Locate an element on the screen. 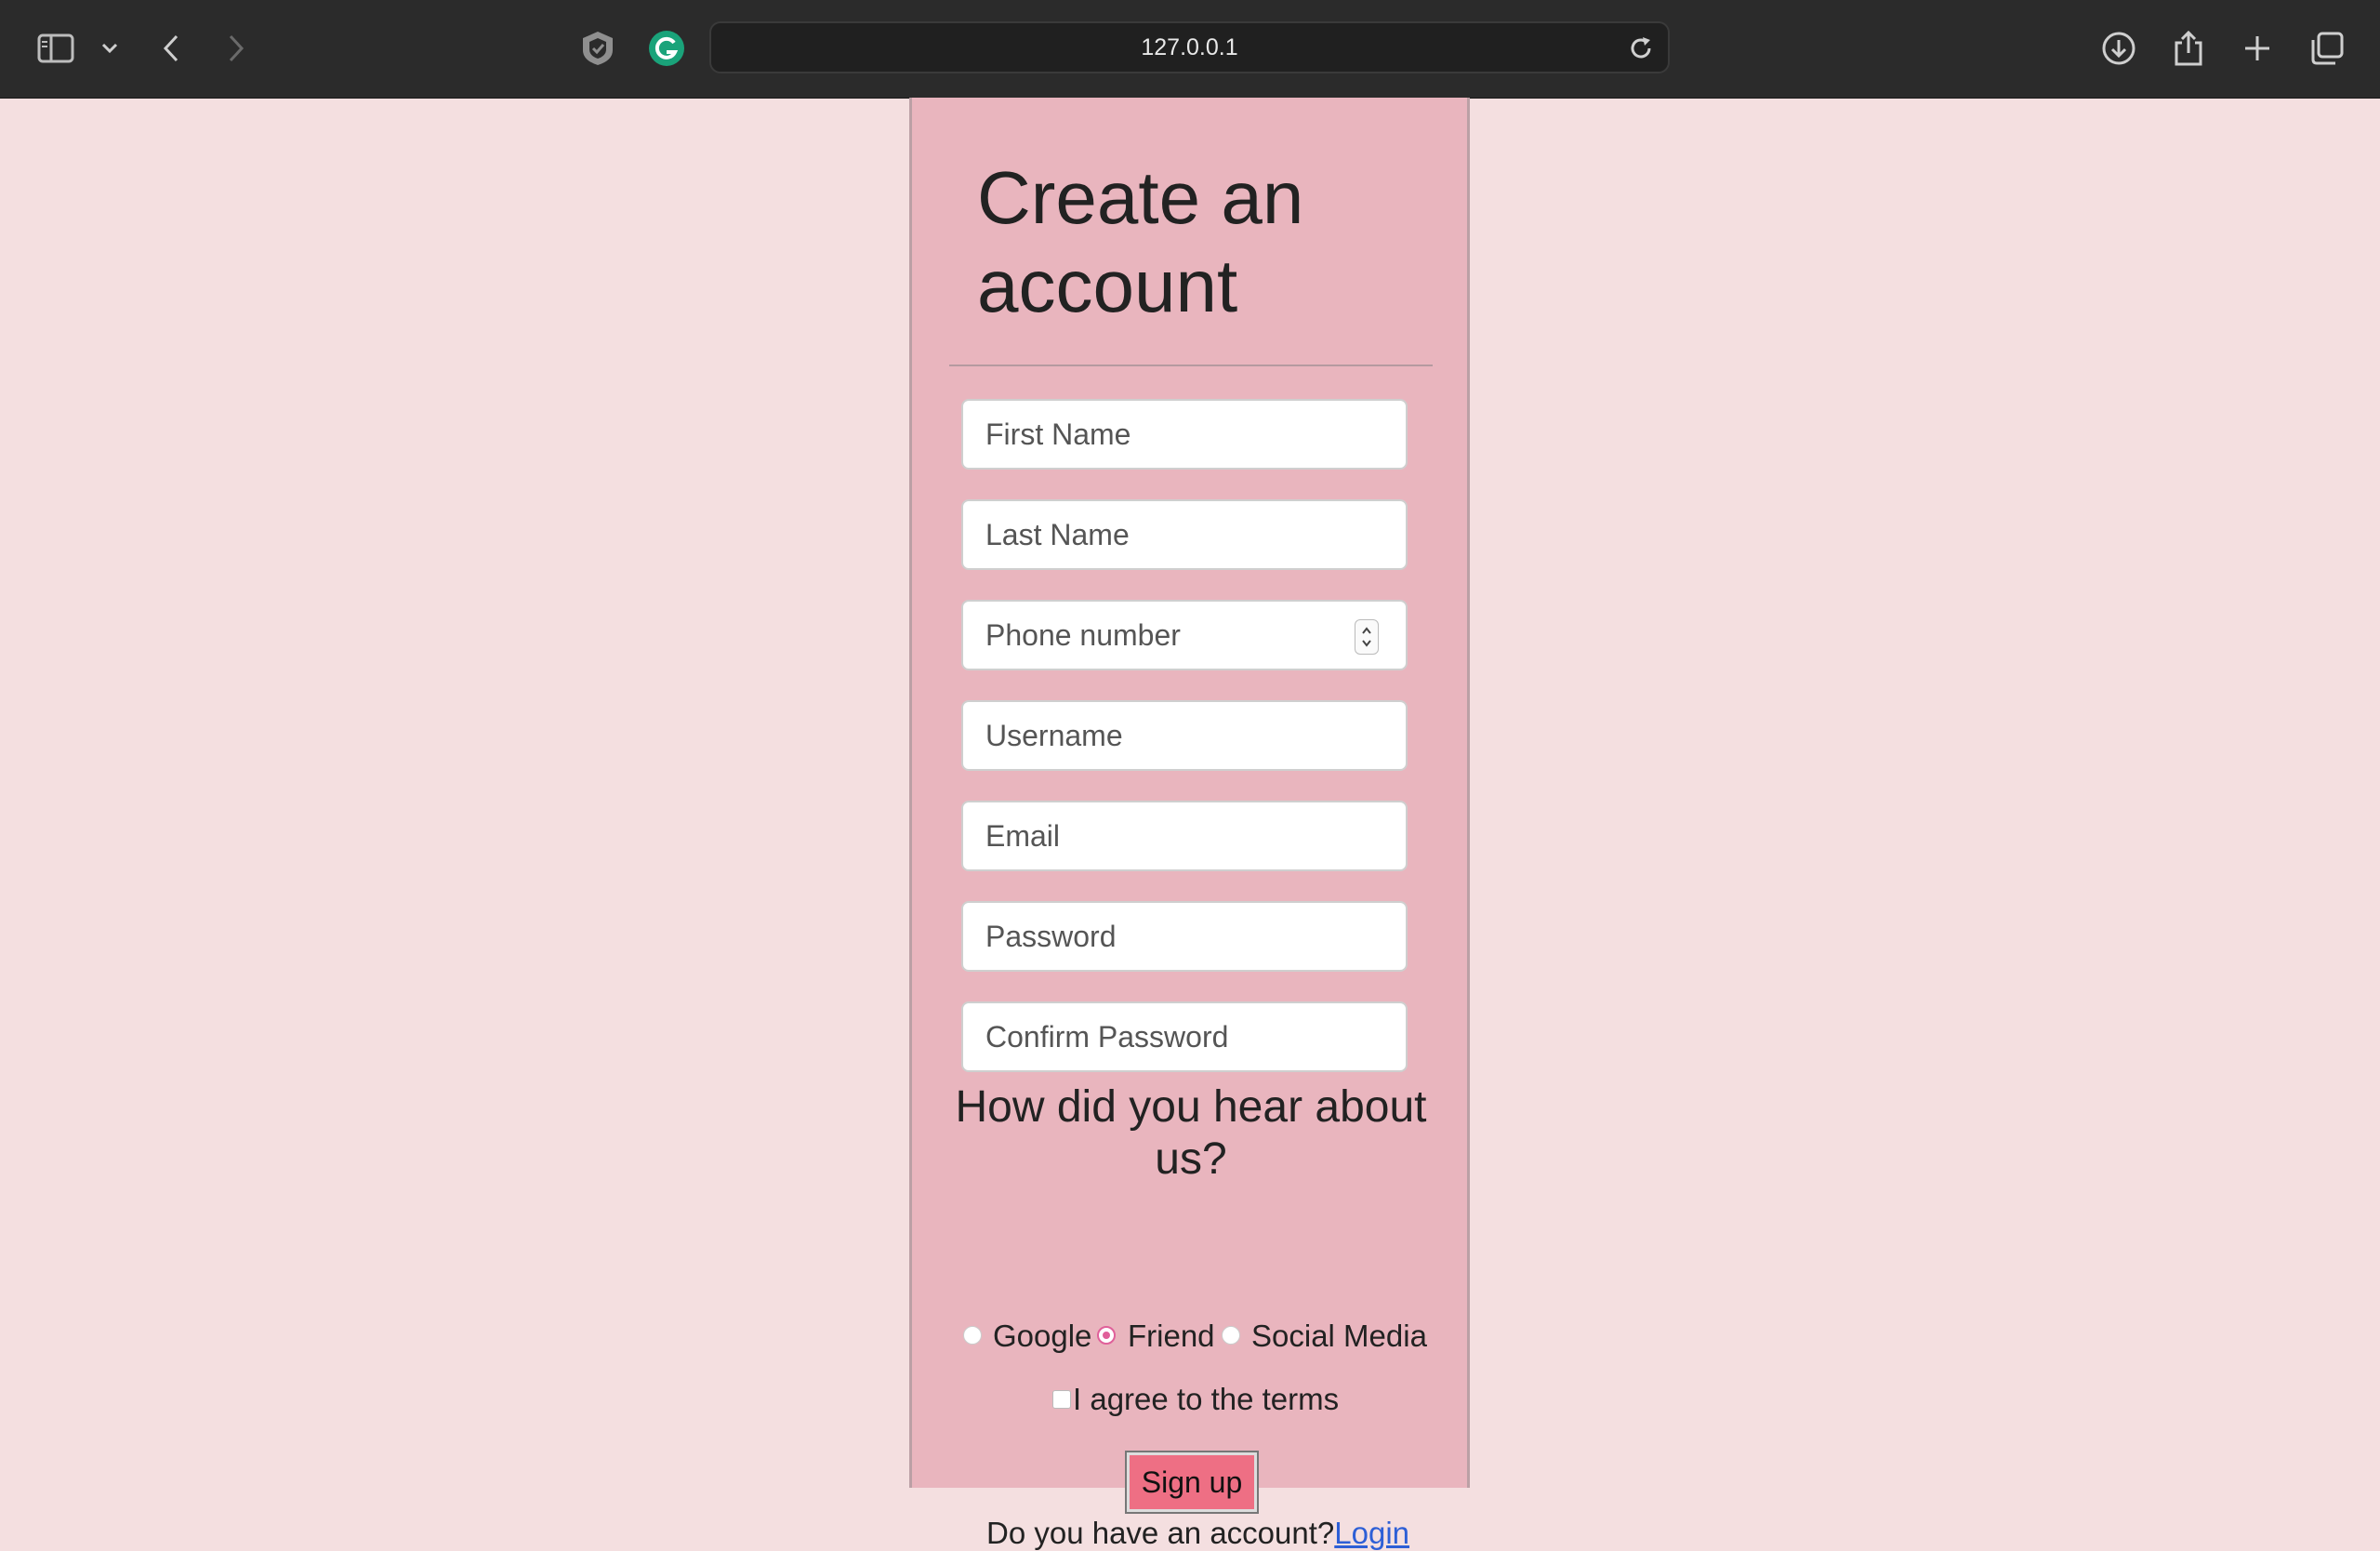 The image size is (2380, 1551). signup-button: Sign up is located at coordinates (1192, 1482).